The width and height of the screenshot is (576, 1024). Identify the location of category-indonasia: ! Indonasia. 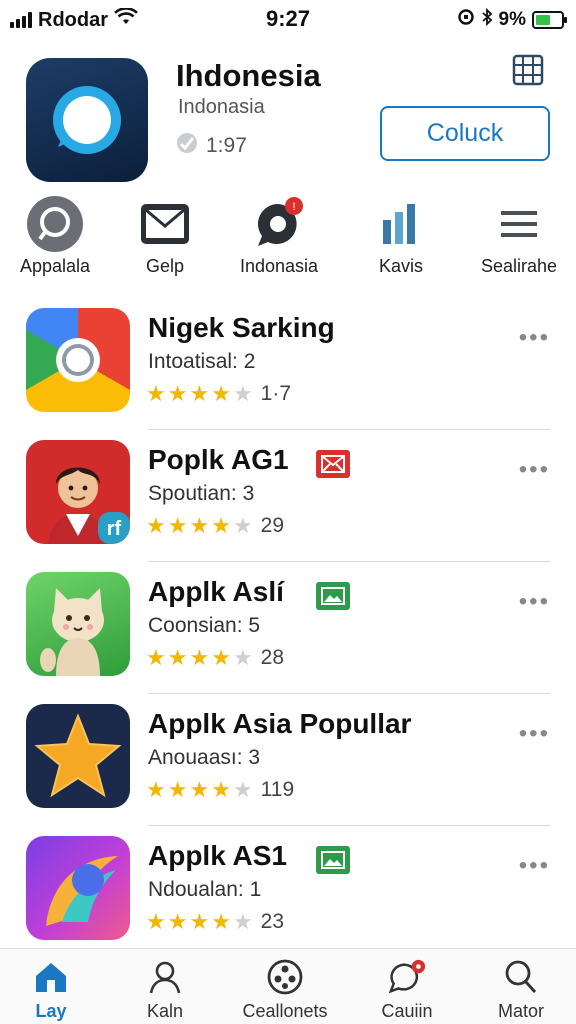
(279, 236).